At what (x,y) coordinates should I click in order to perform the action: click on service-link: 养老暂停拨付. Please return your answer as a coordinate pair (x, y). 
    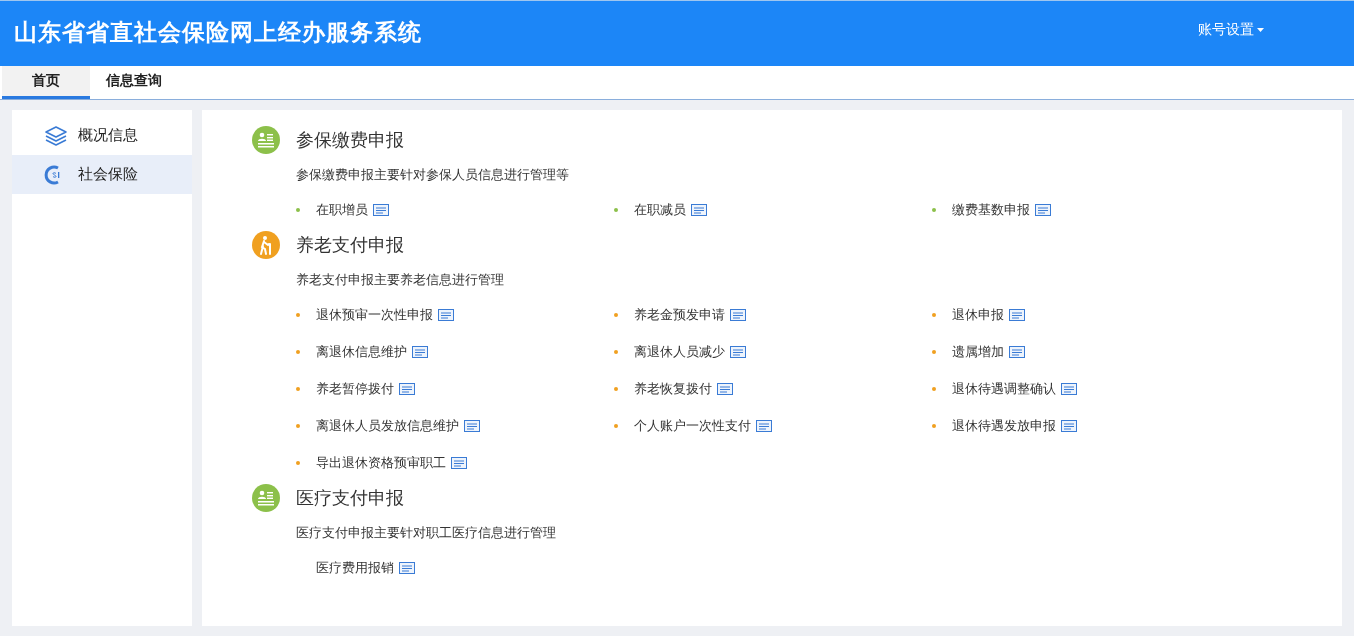
    Looking at the image, I should click on (355, 388).